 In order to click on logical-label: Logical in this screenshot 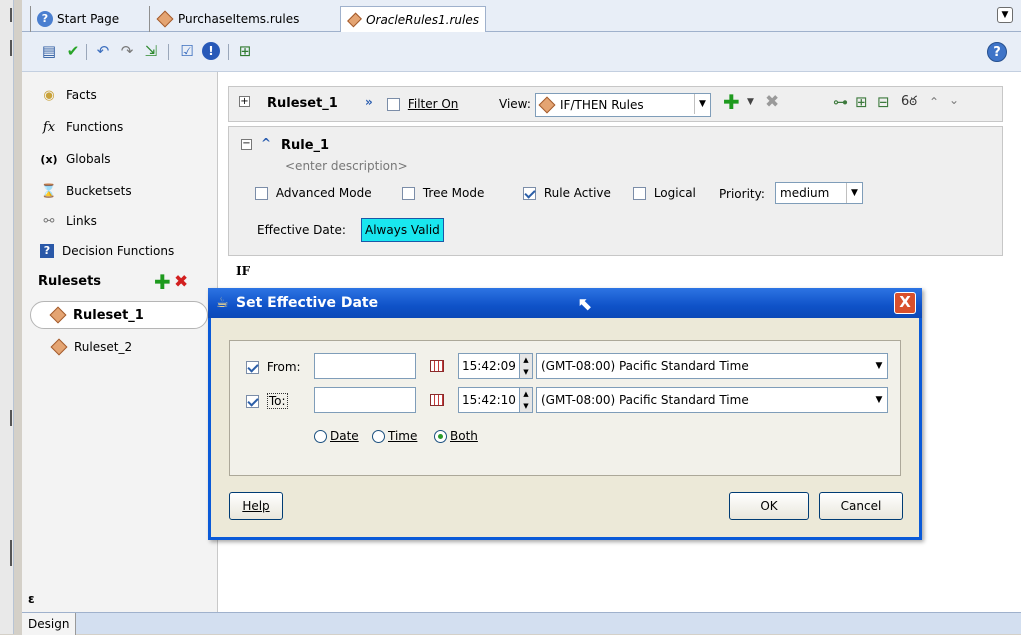, I will do `click(674, 193)`.